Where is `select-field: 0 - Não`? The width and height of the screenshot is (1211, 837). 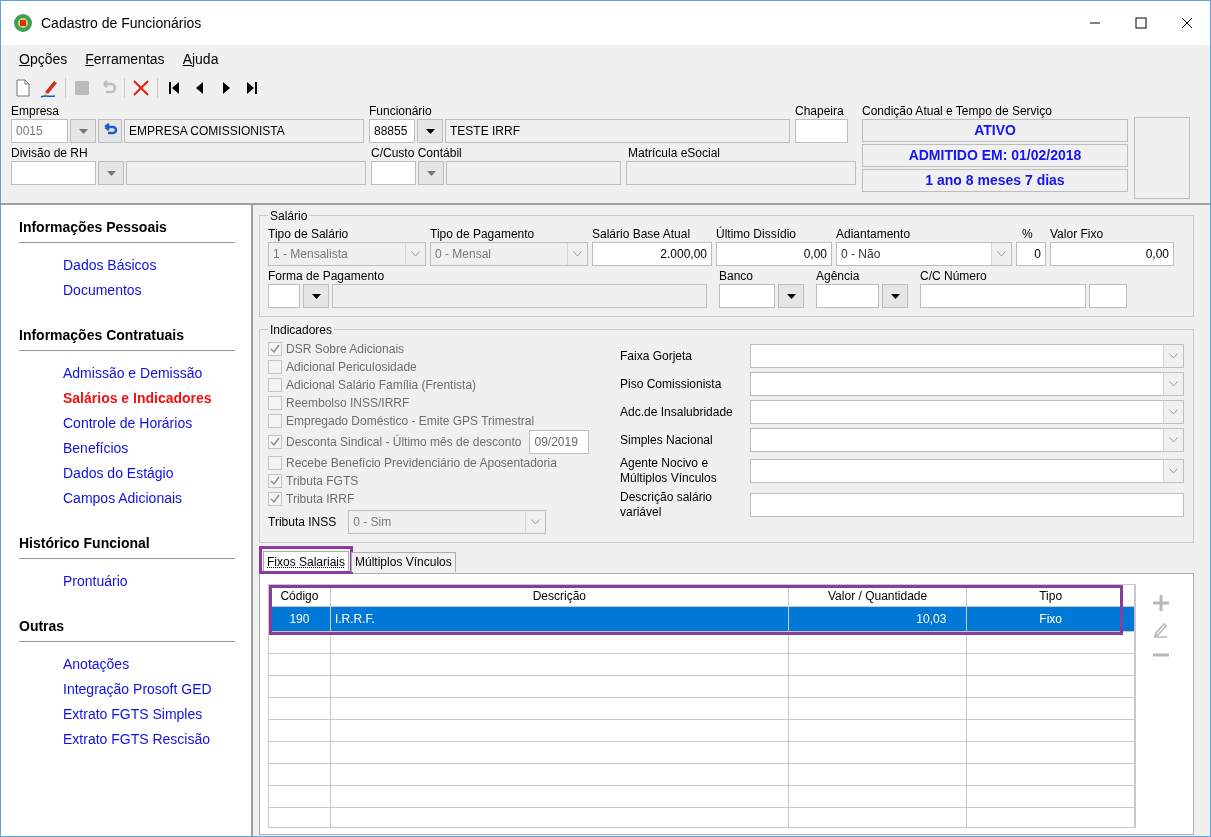 select-field: 0 - Não is located at coordinates (924, 254).